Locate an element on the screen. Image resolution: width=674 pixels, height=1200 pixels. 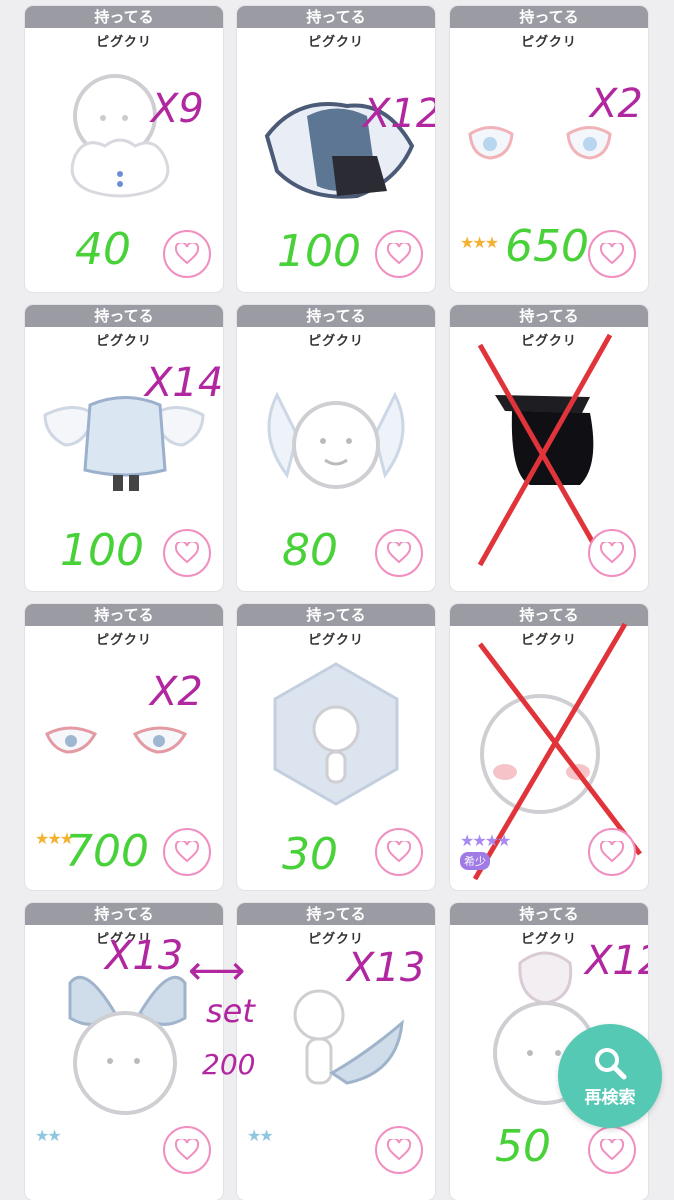
item-card: 持ってる ピグクリ X12 100 is located at coordinates (336, 149).